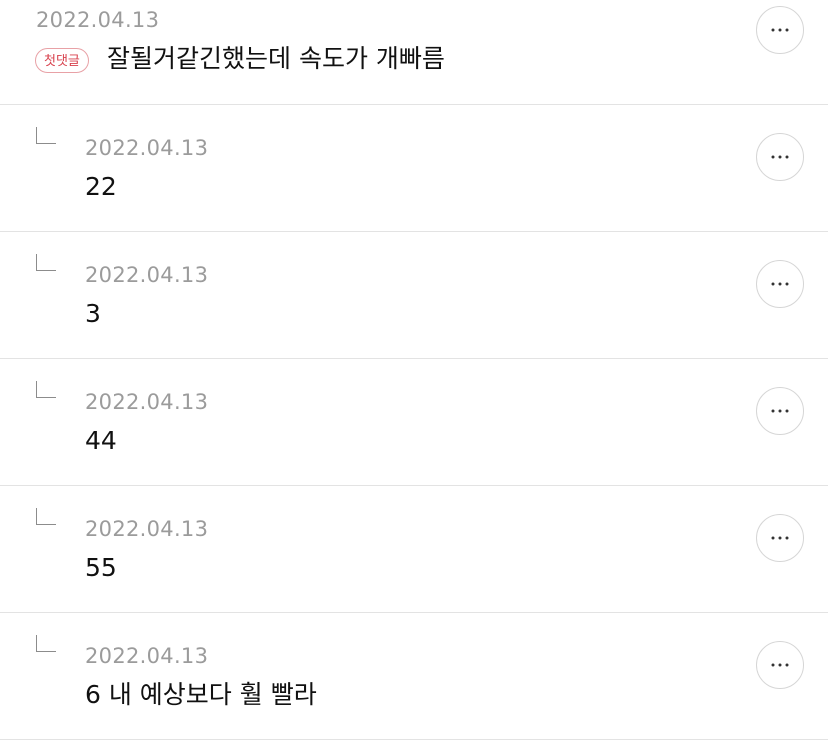 This screenshot has height=748, width=828. Describe the element at coordinates (93, 313) in the screenshot. I see `comment-text: 3` at that location.